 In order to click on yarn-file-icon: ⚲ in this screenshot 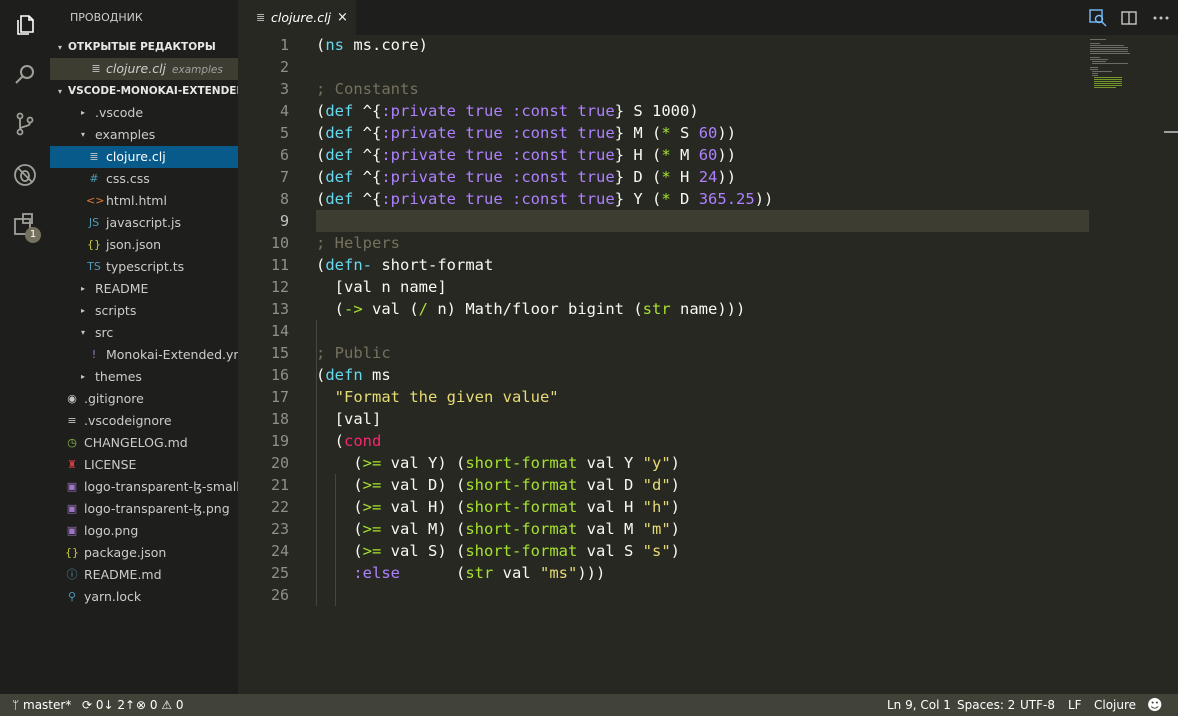, I will do `click(72, 596)`.